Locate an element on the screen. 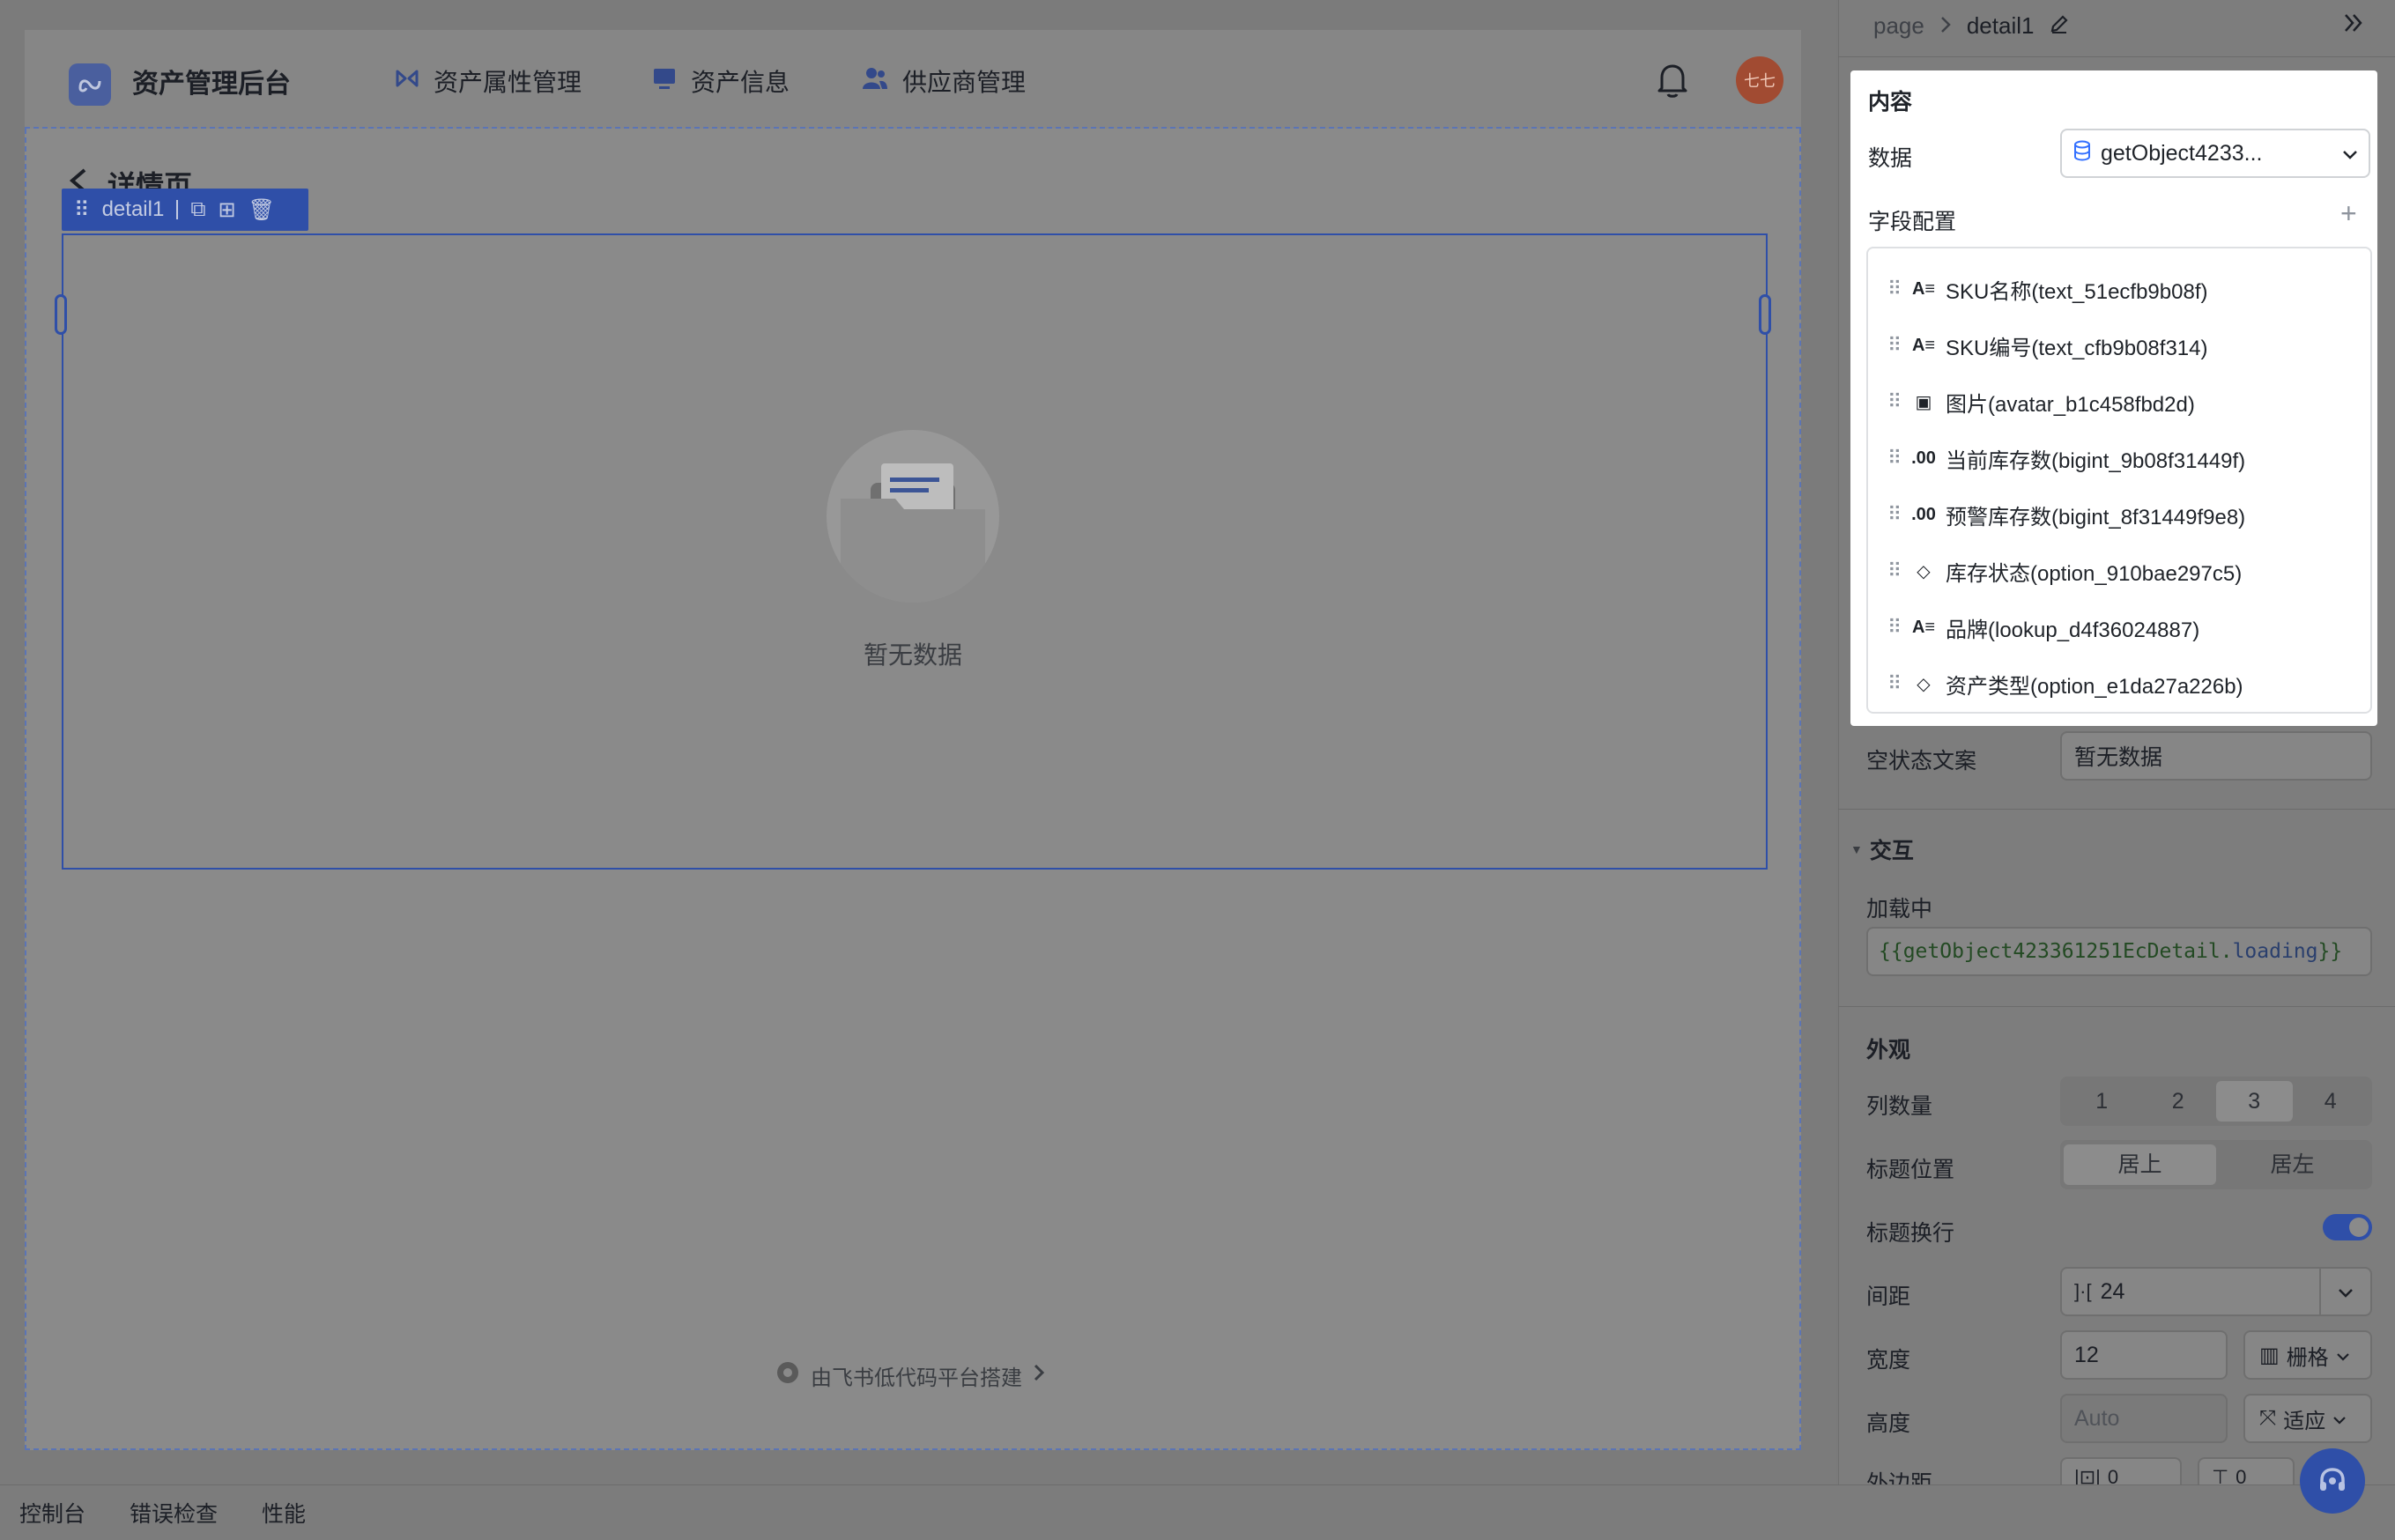  columns-option-4: 4 is located at coordinates (2331, 1101).